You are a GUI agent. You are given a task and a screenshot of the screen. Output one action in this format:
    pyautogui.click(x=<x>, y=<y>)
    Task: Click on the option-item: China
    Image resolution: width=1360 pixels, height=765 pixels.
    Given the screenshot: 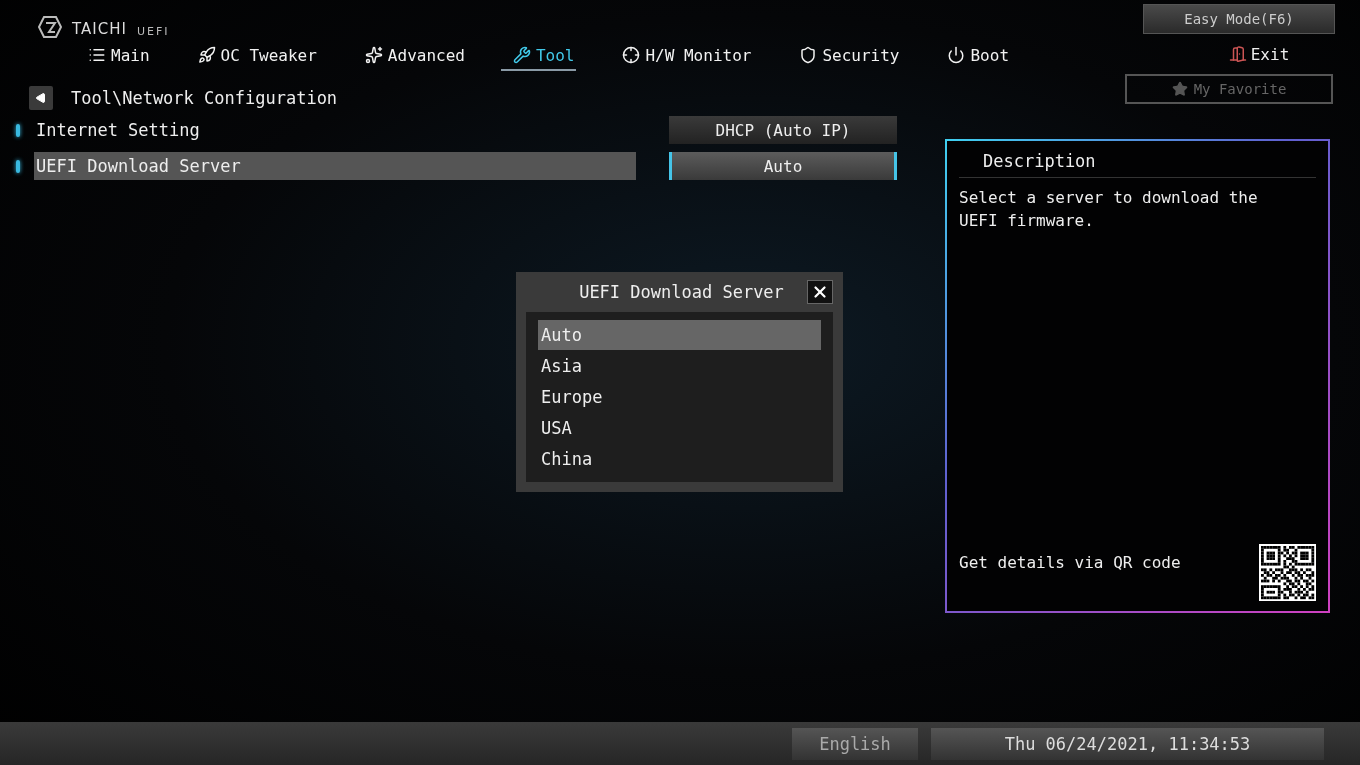 What is the action you would take?
    pyautogui.click(x=679, y=459)
    